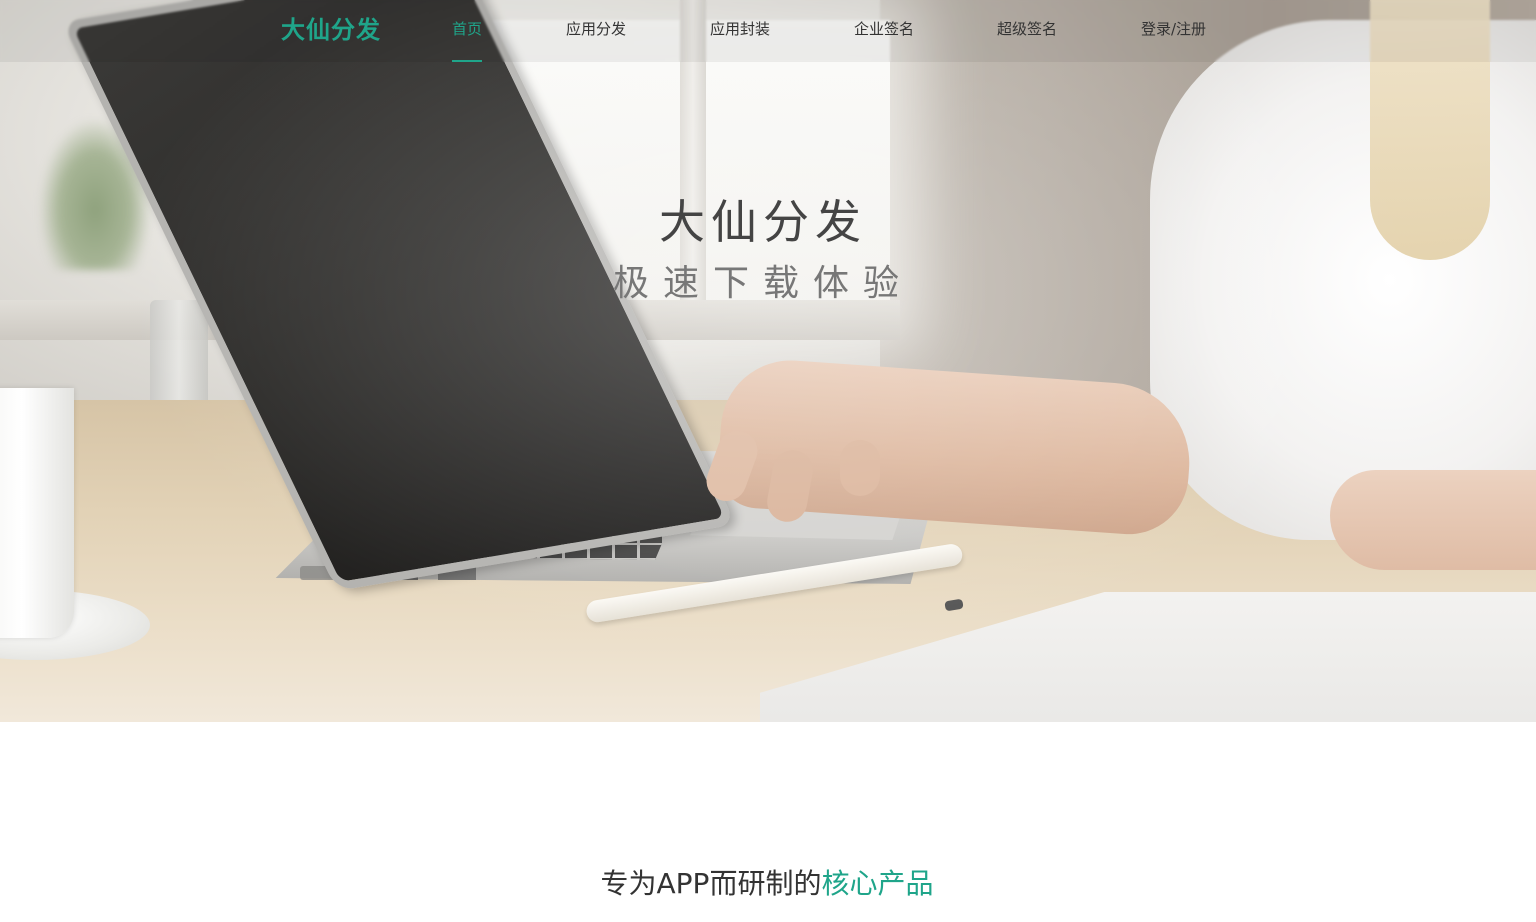  I want to click on nav-item-label: 首页, so click(467, 29).